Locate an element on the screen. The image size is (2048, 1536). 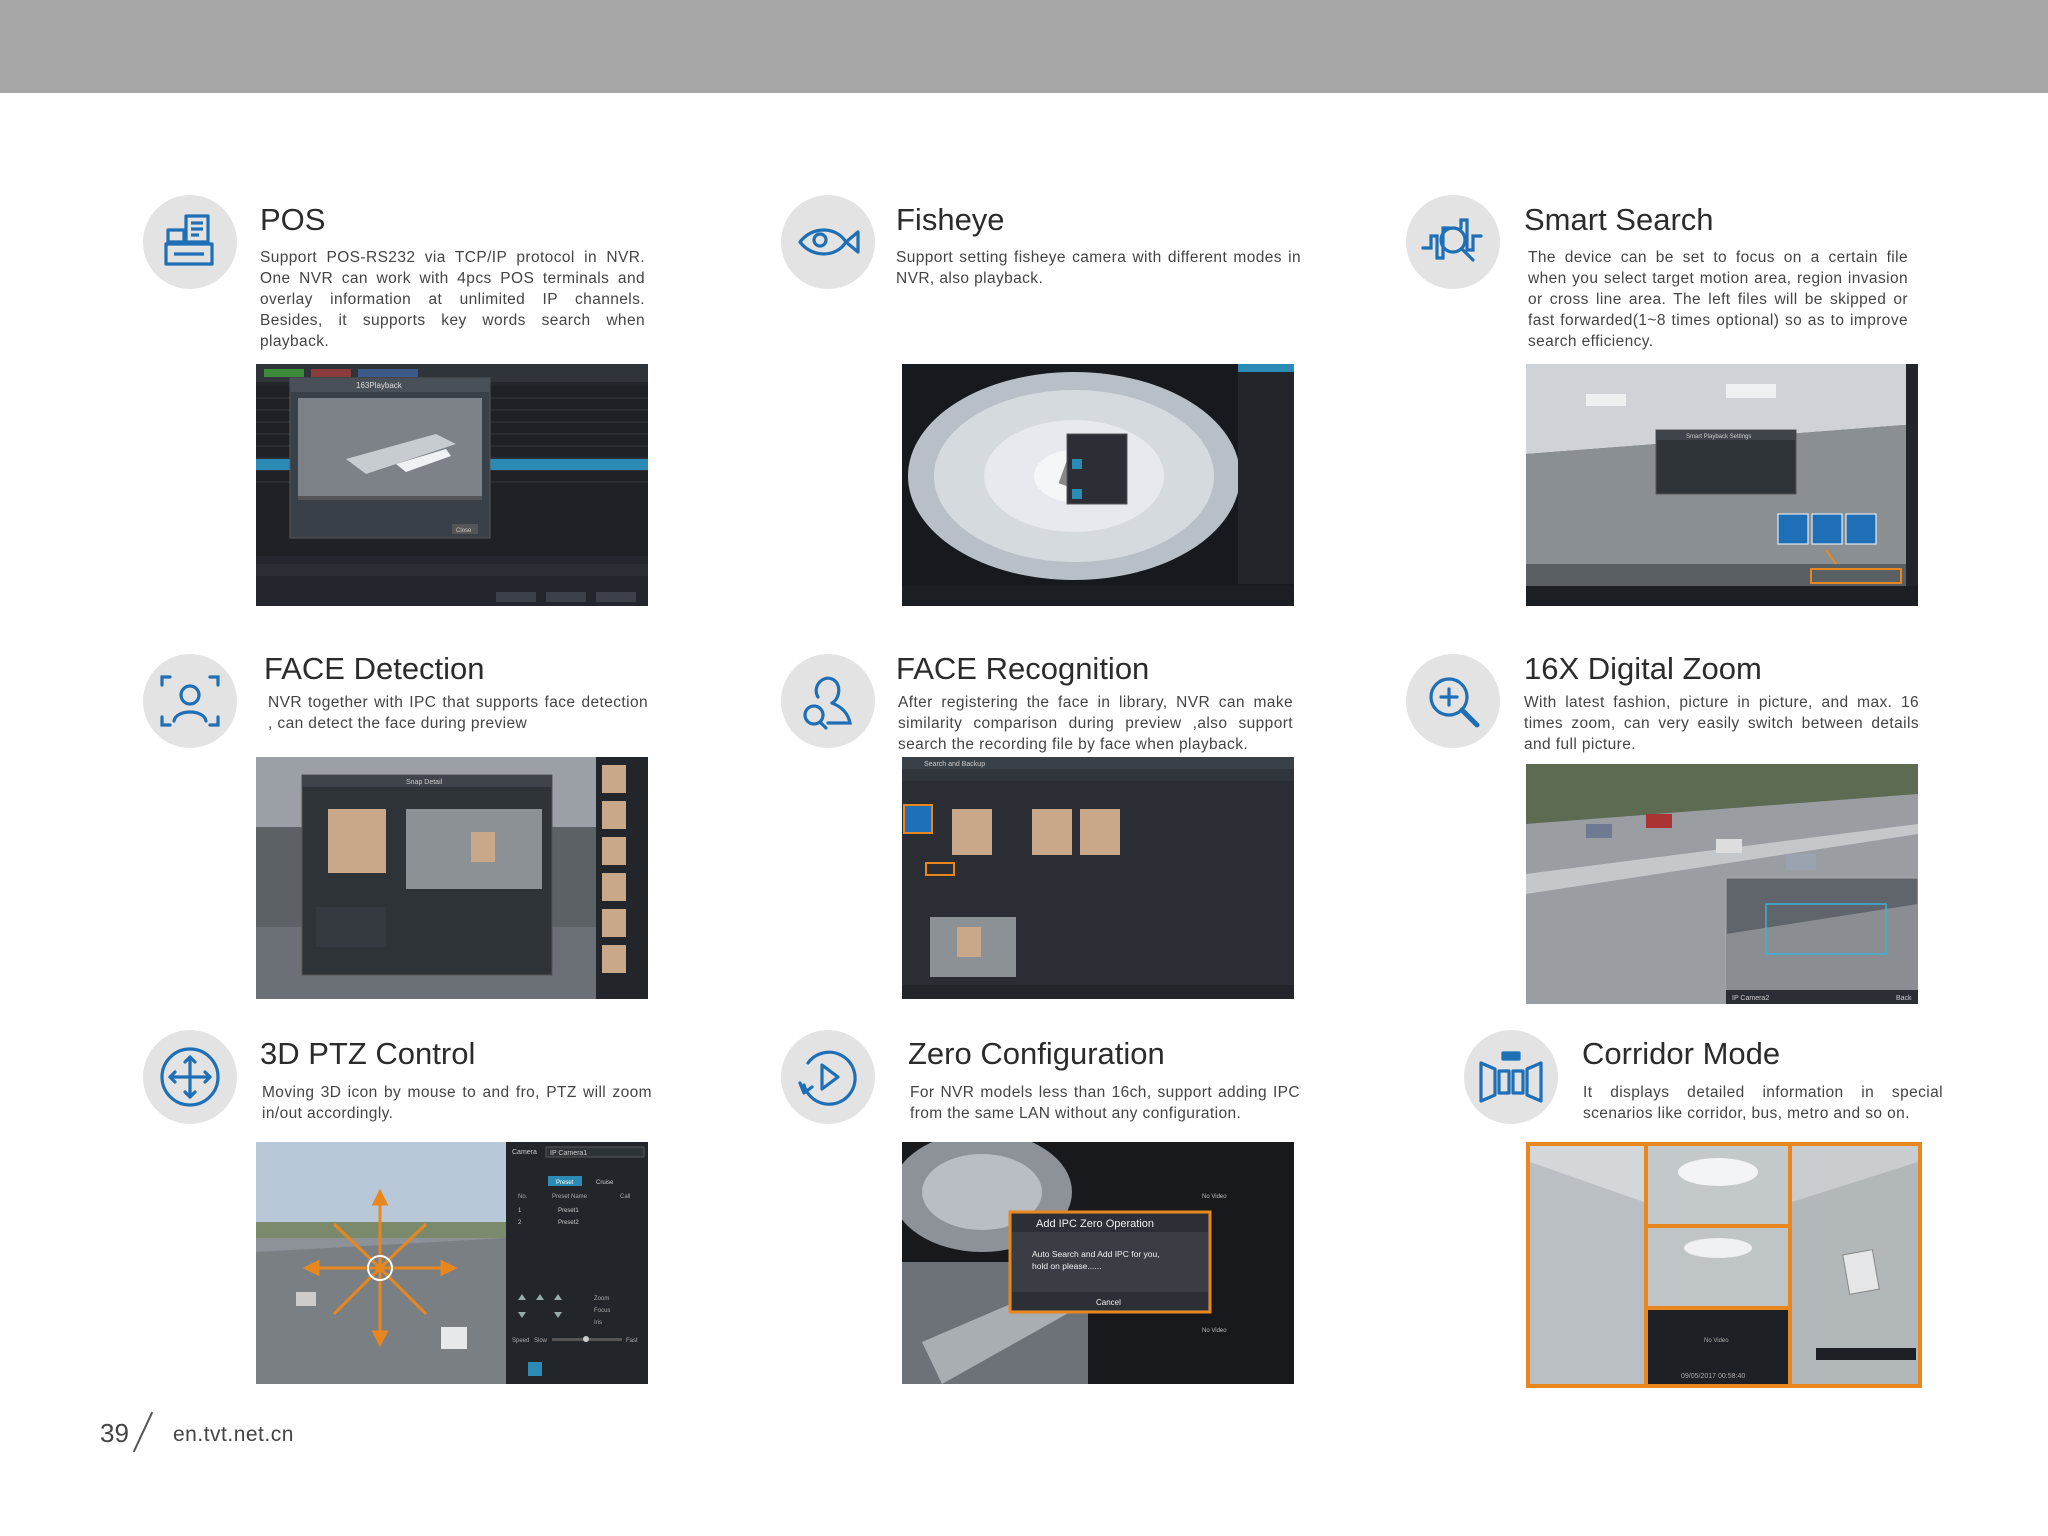
zoom-in-icon is located at coordinates (1453, 701).